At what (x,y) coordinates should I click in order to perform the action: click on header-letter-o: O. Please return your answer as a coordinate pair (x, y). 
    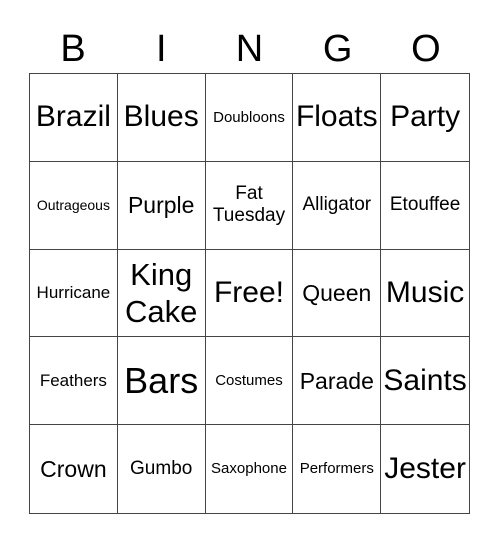
    Looking at the image, I should click on (426, 49).